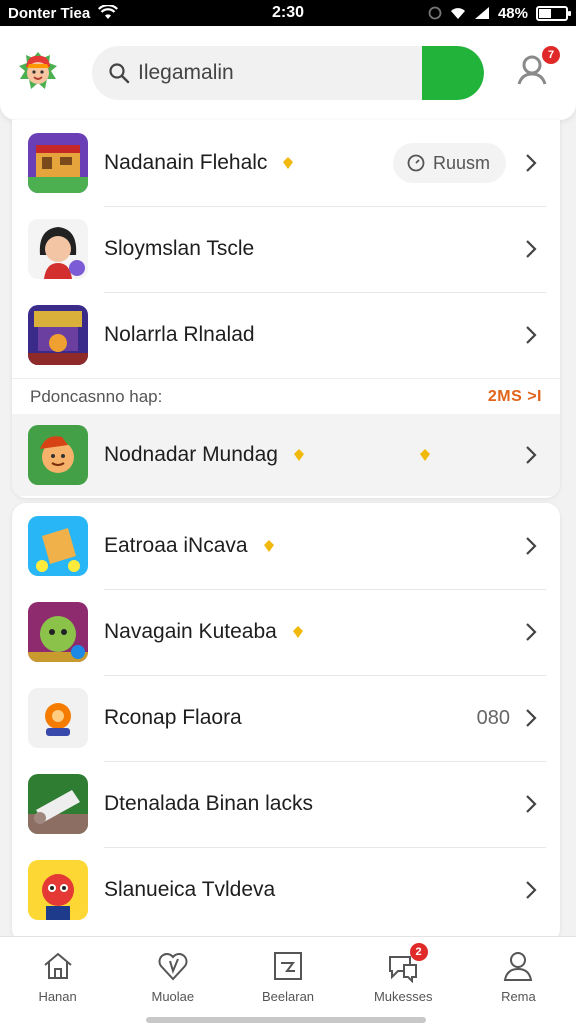 Image resolution: width=576 pixels, height=1024 pixels. I want to click on app-icon-bell, so click(58, 546).